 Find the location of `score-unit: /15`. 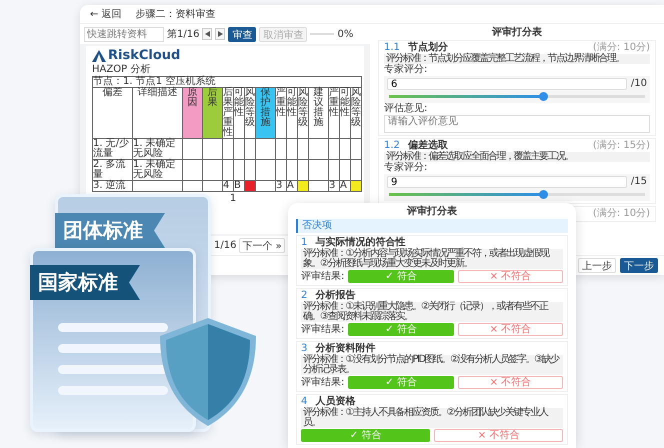

score-unit: /15 is located at coordinates (638, 182).